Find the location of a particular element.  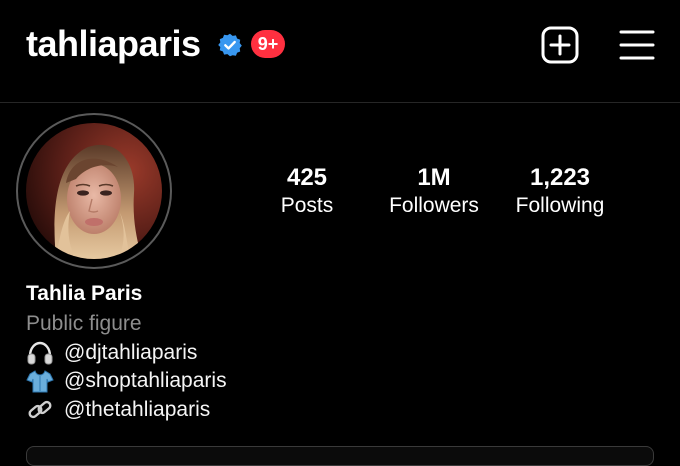

notification-badge: 9+ is located at coordinates (268, 44).